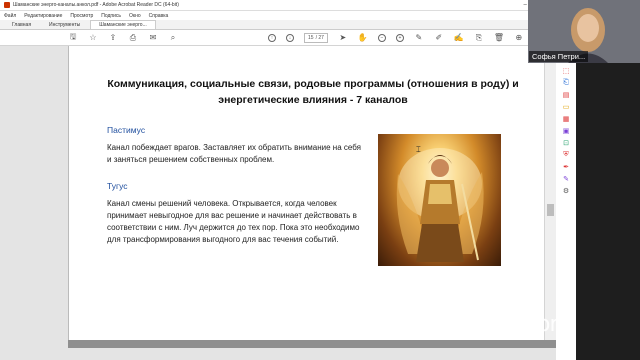  Describe the element at coordinates (173, 38) in the screenshot. I see `search-icon: ⌕` at that location.